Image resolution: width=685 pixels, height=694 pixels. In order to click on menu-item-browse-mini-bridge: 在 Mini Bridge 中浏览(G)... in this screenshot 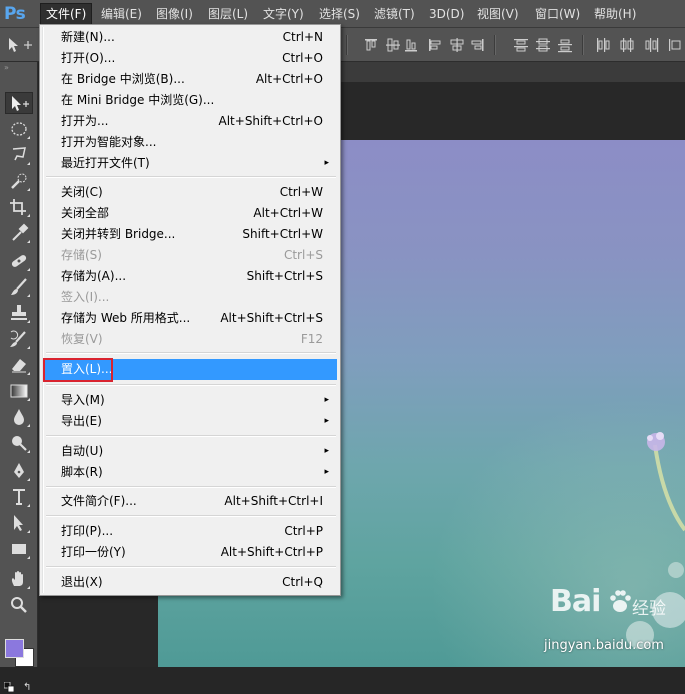, I will do `click(190, 100)`.